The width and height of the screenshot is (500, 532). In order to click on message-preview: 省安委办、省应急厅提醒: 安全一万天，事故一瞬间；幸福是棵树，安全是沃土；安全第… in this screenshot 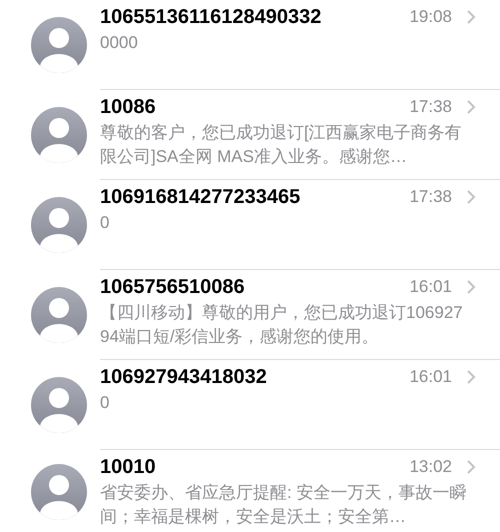, I will do `click(284, 505)`.